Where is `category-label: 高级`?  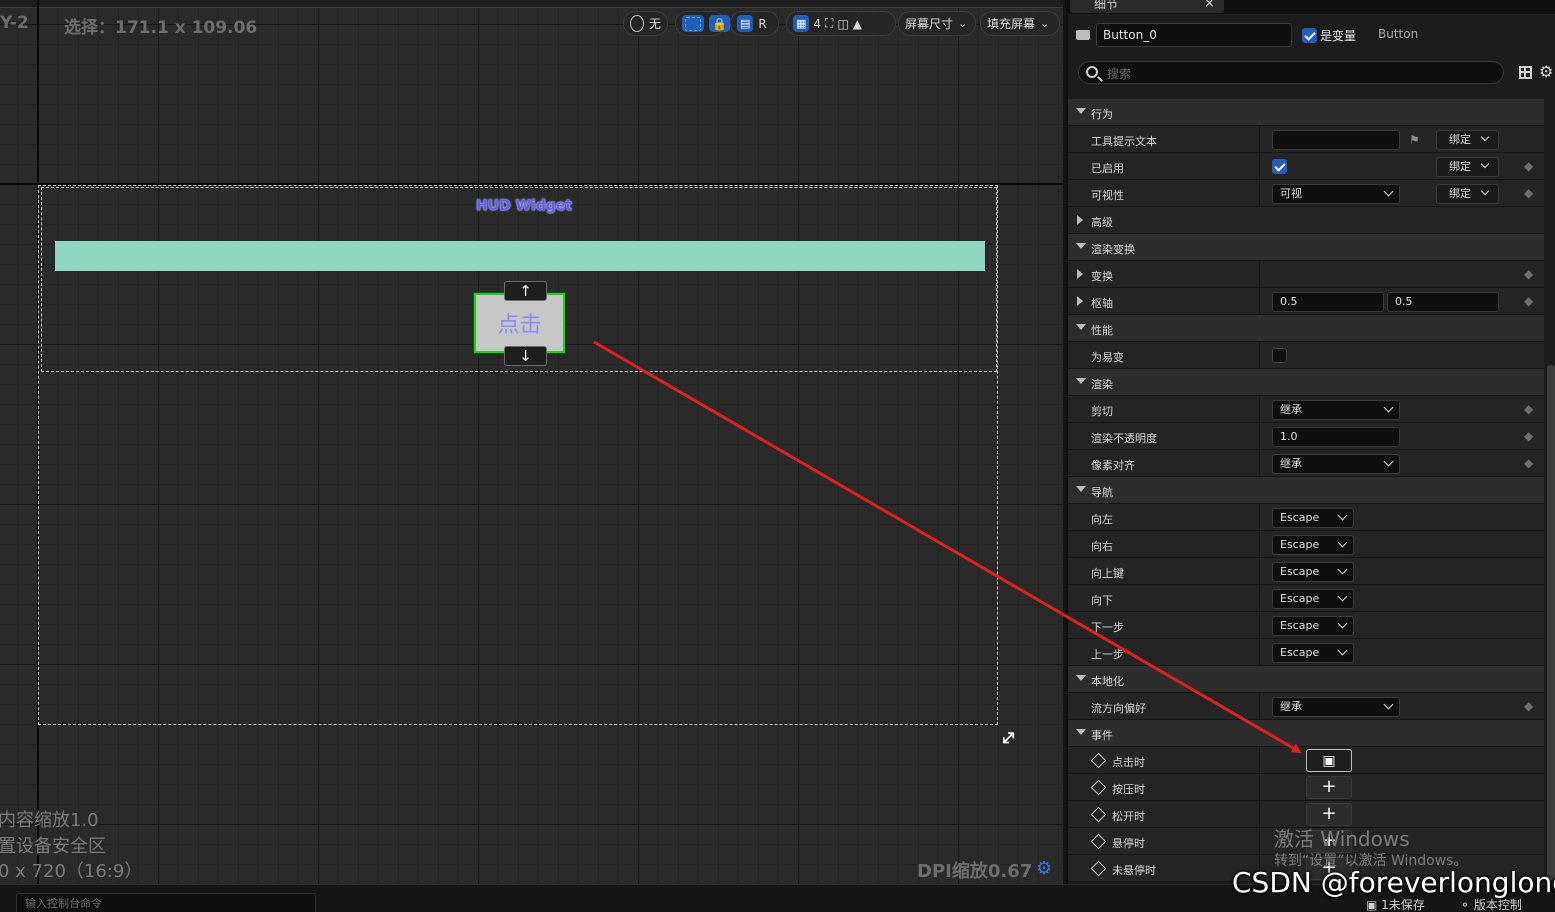 category-label: 高级 is located at coordinates (1102, 222).